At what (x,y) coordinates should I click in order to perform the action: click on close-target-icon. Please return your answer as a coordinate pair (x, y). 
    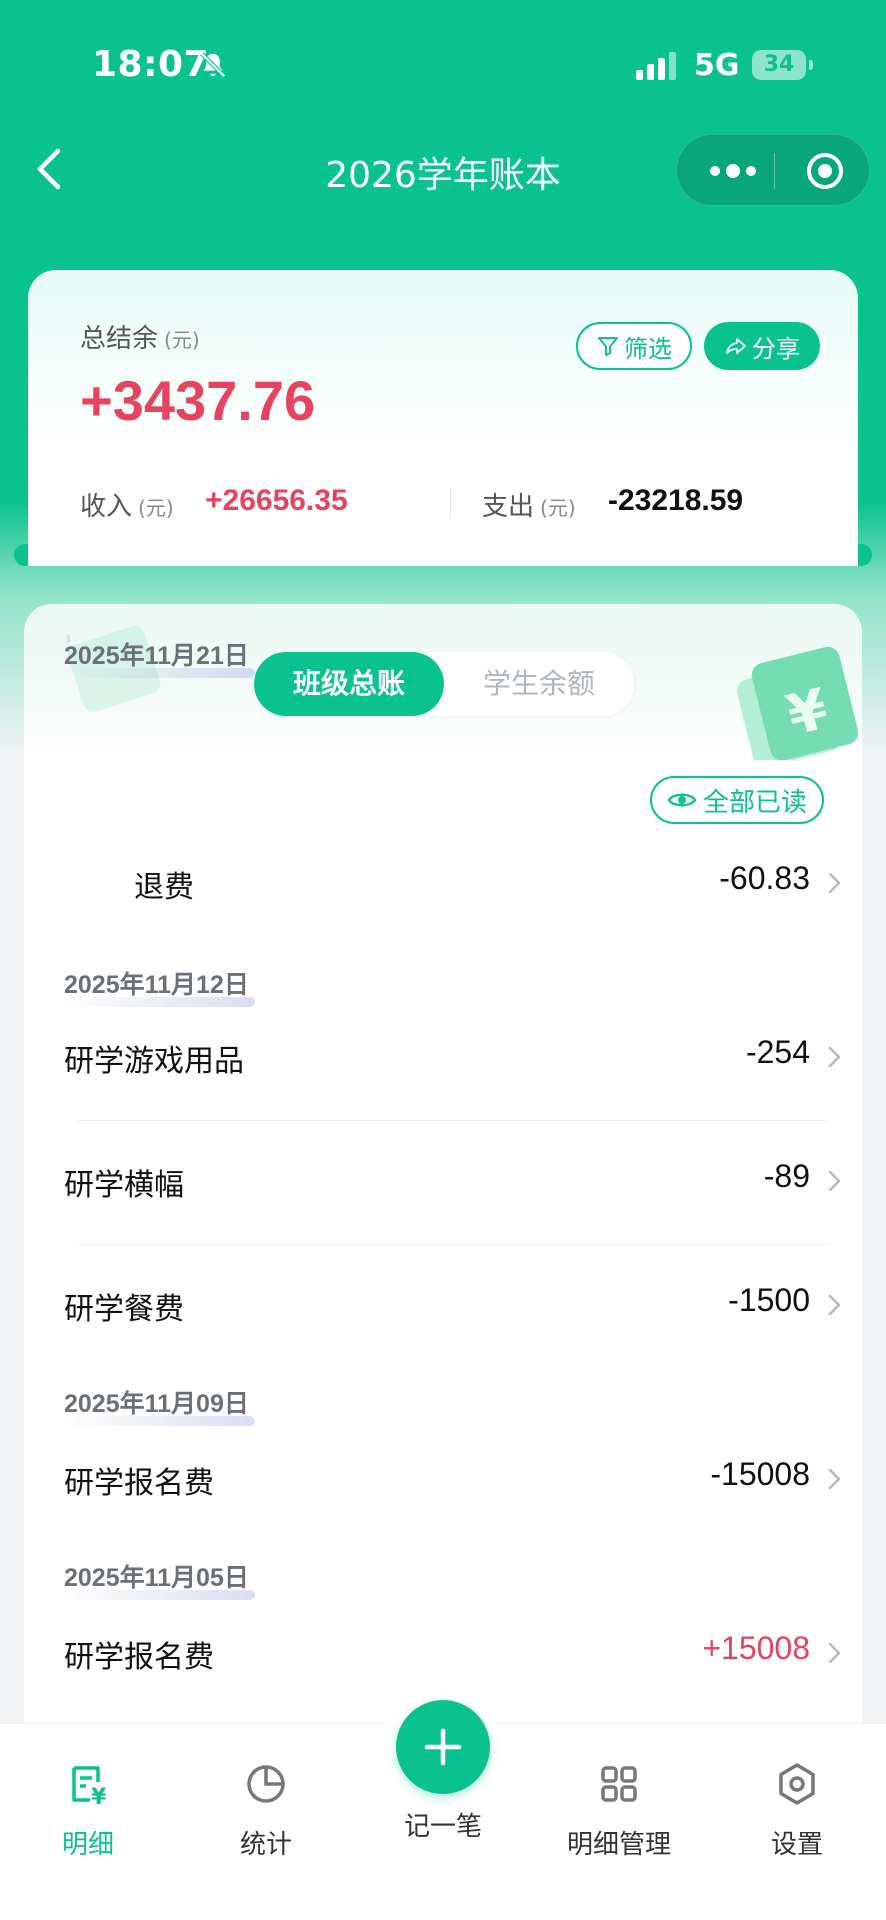
    Looking at the image, I should click on (825, 171).